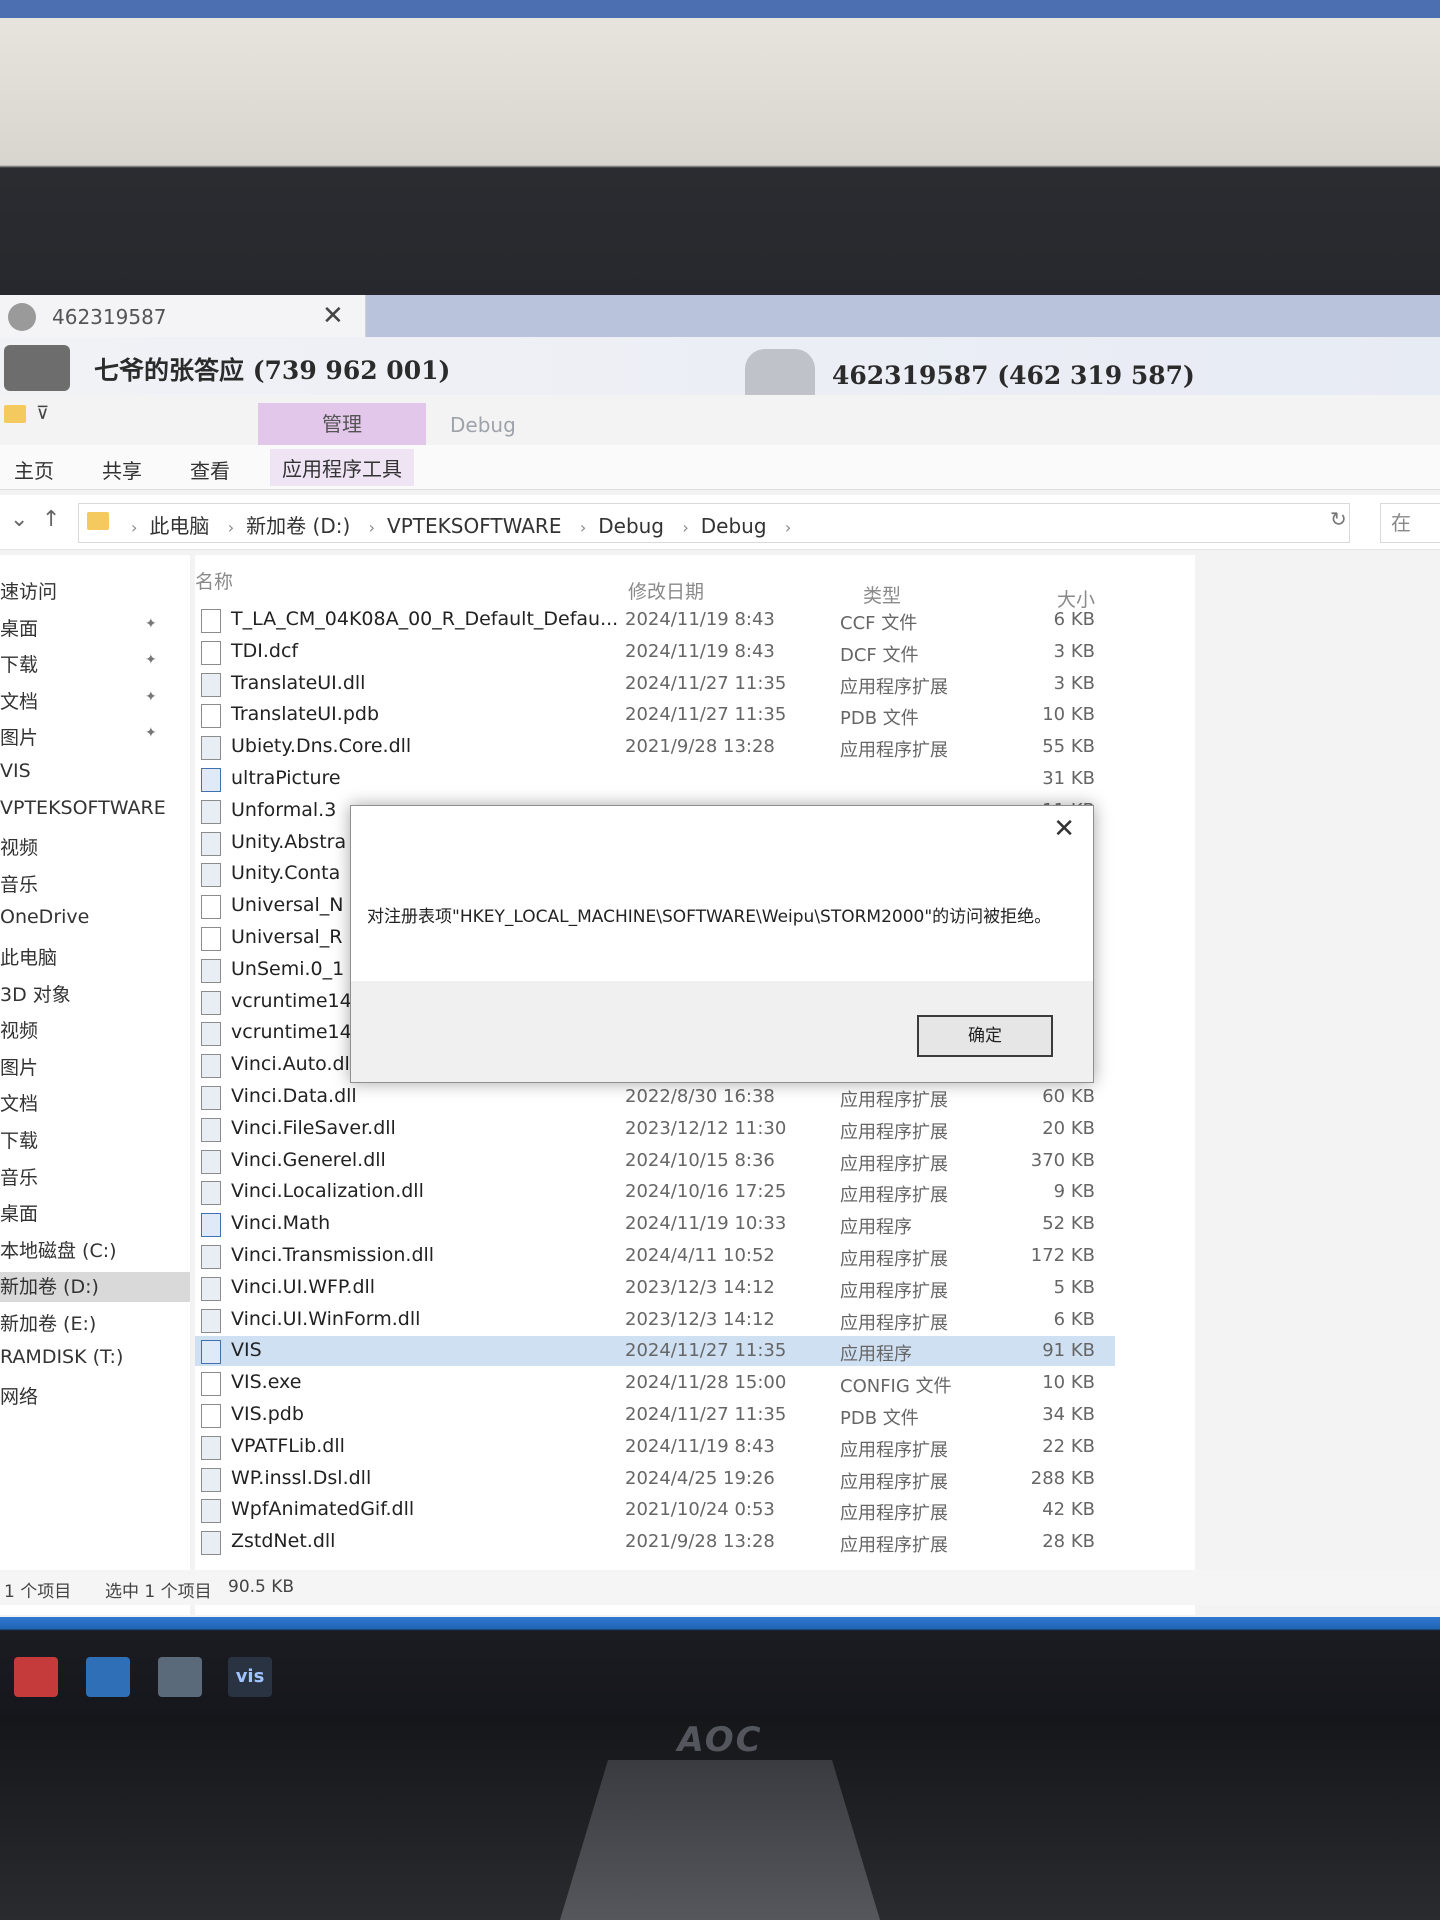  I want to click on recent-locations-icon: ⌄, so click(19, 519).